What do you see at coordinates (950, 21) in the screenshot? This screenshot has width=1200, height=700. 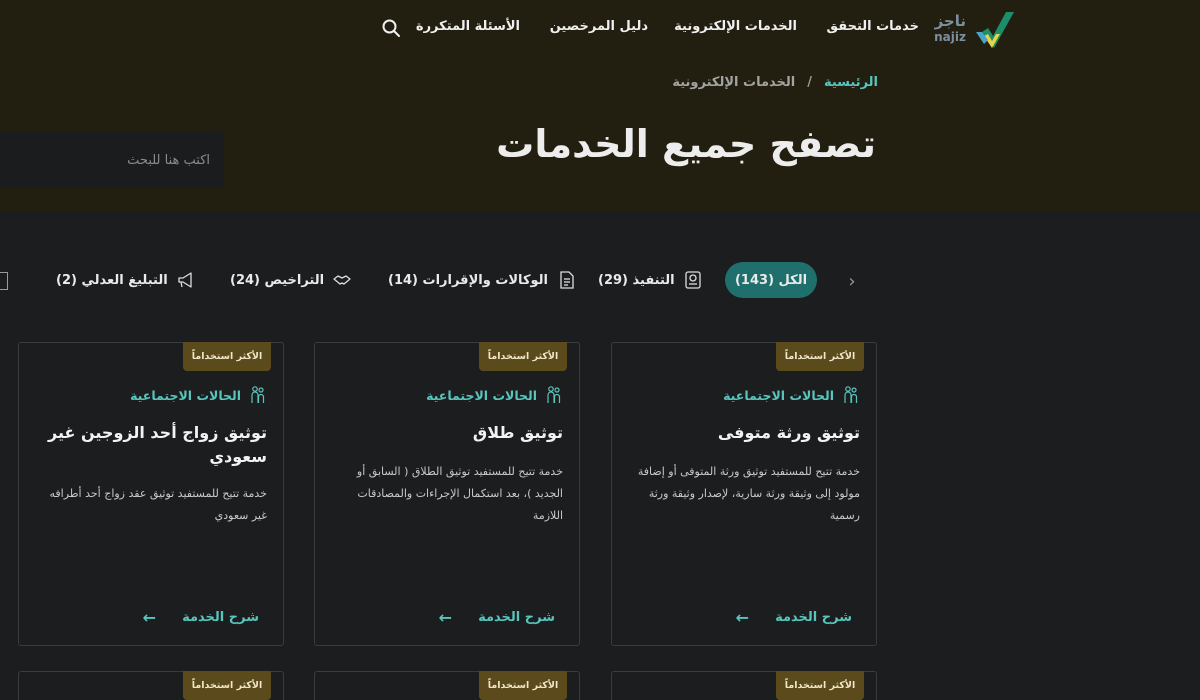 I see `logo-arabic-text: ناجز` at bounding box center [950, 21].